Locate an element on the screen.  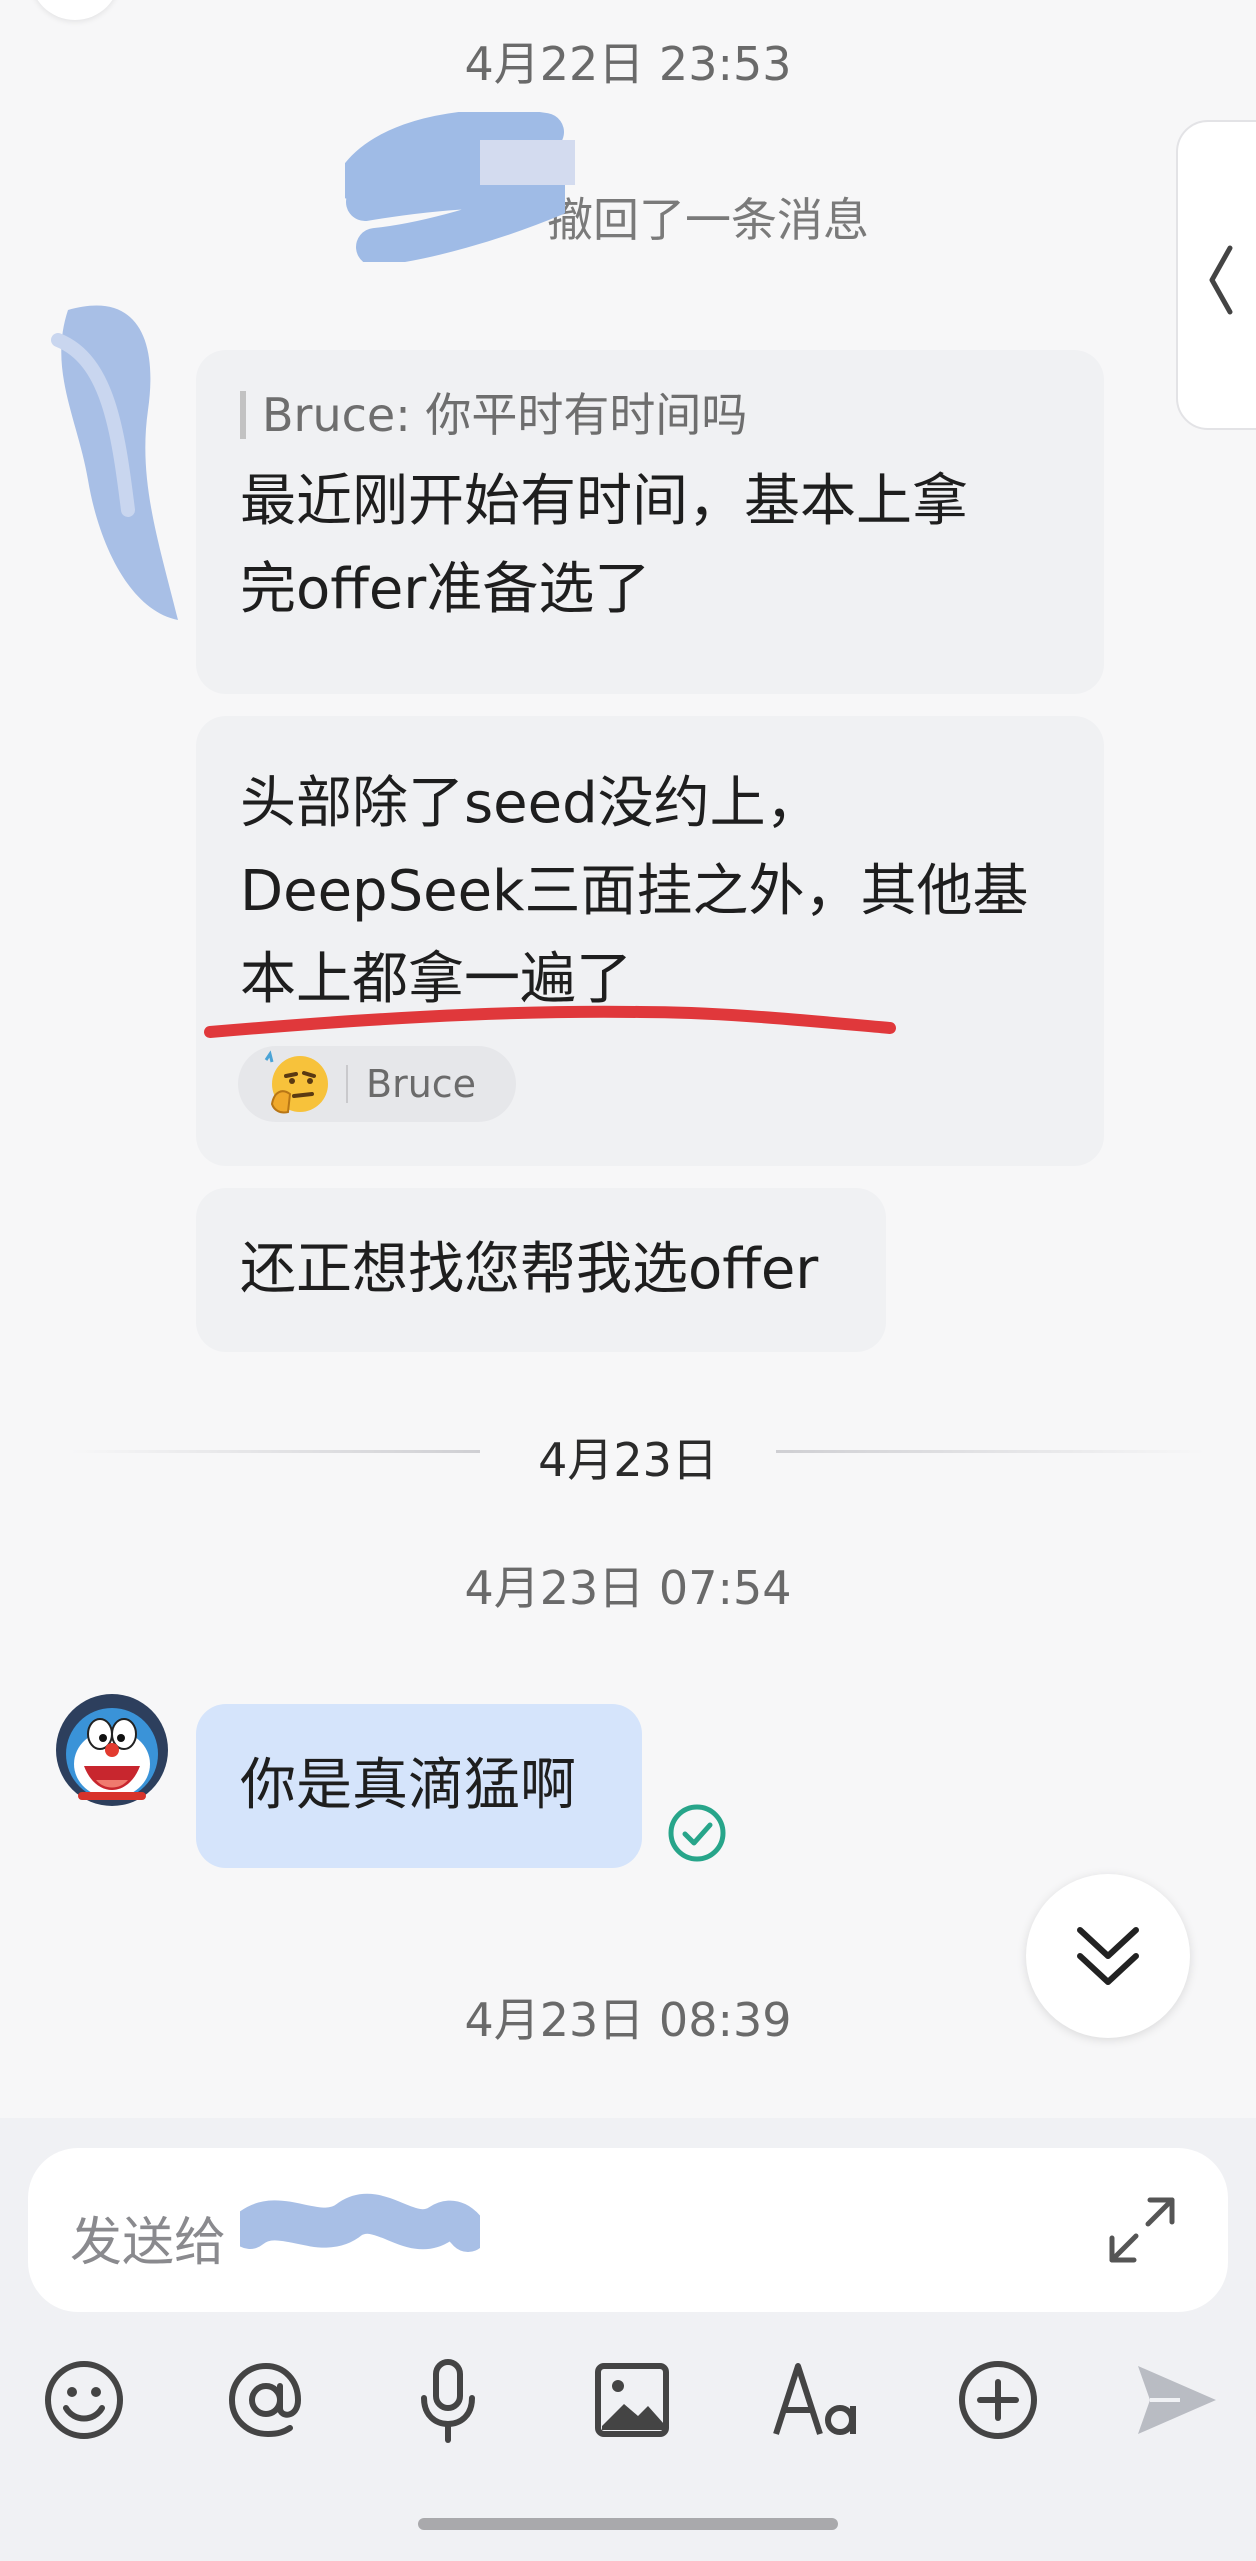
side-panel-tab is located at coordinates (1216, 275).